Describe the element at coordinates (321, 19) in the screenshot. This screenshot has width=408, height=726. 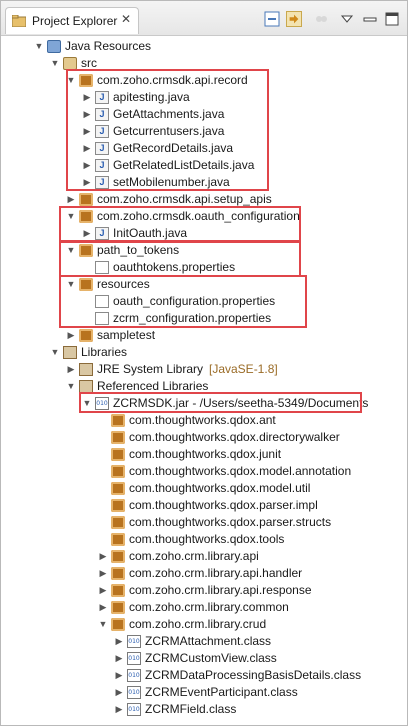
I see `focus-icon` at that location.